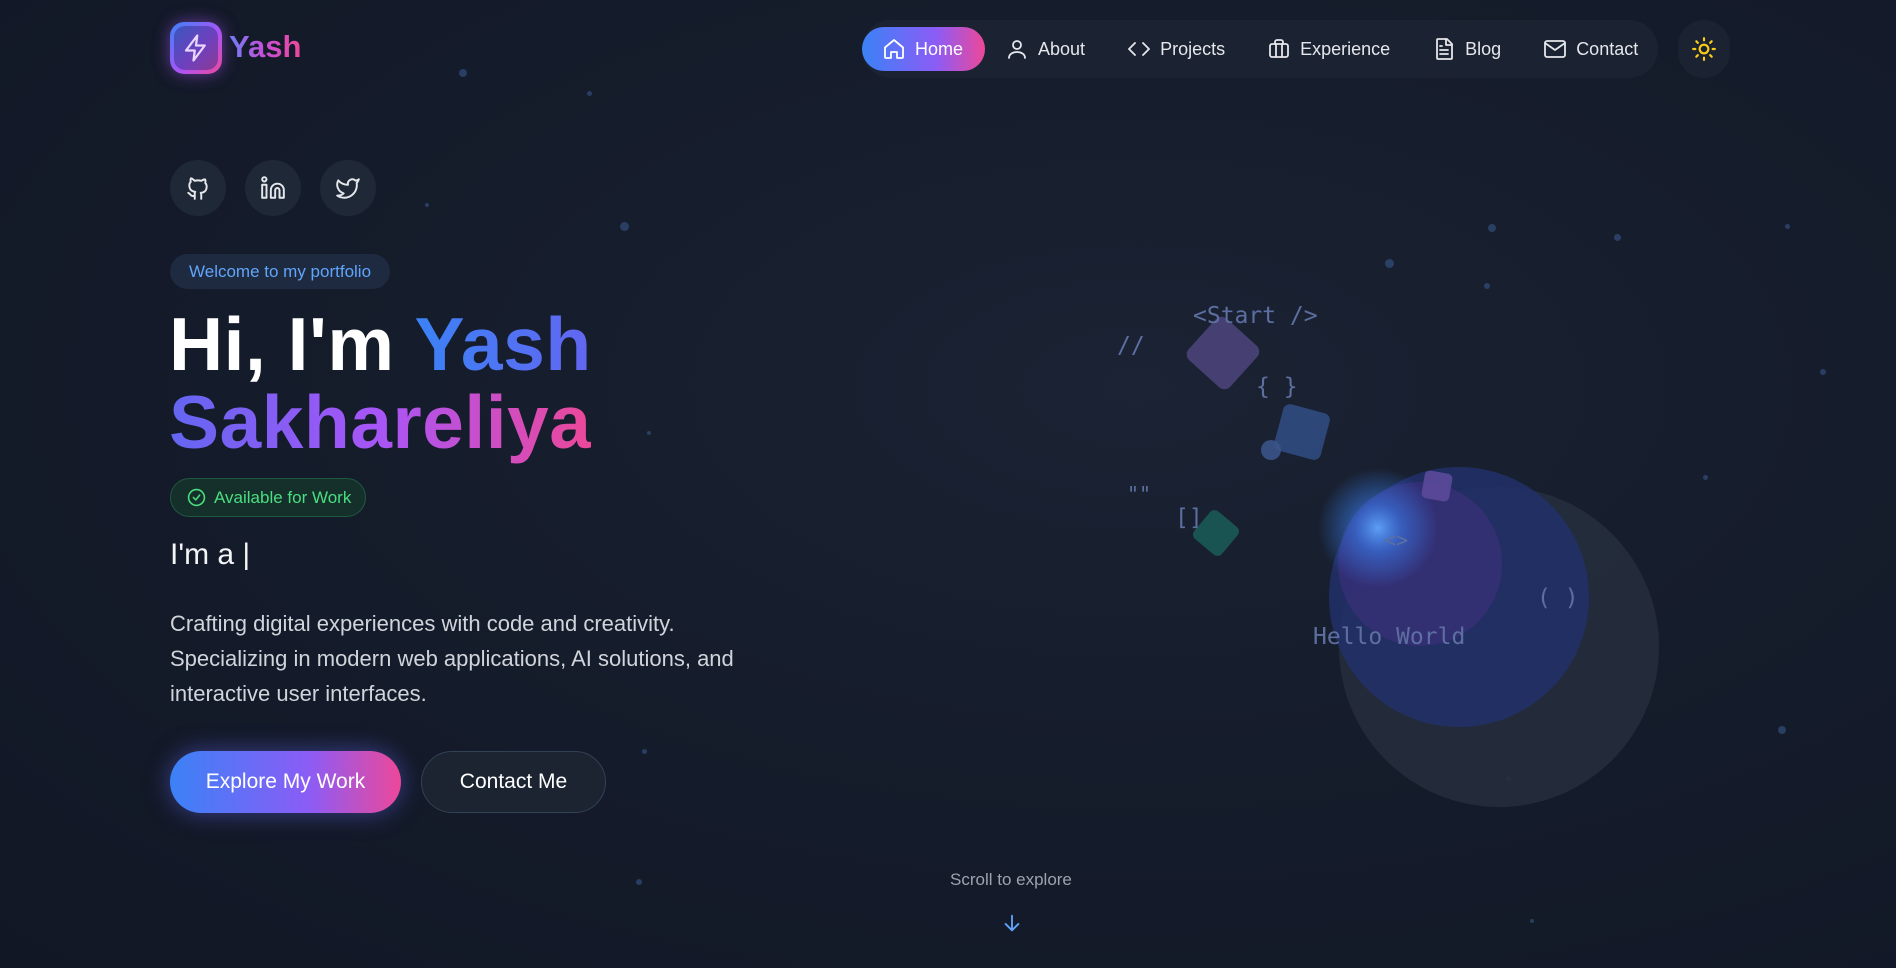  Describe the element at coordinates (1139, 494) in the screenshot. I see `code-quotes: ""` at that location.